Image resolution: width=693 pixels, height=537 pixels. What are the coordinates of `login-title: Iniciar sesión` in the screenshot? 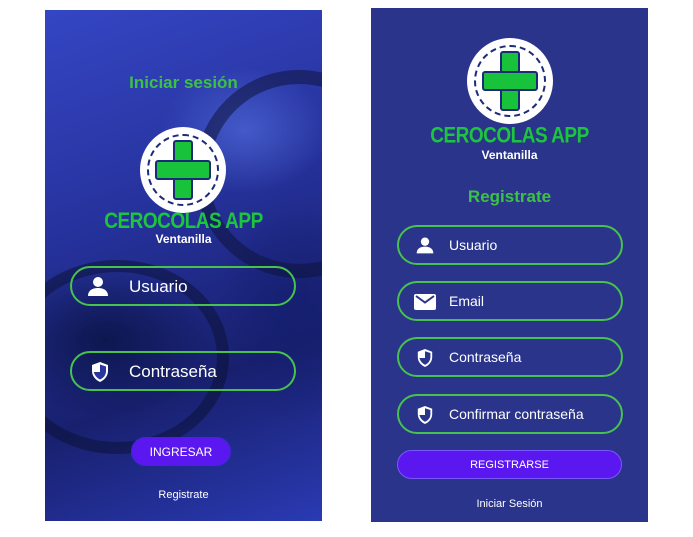 It's located at (183, 82).